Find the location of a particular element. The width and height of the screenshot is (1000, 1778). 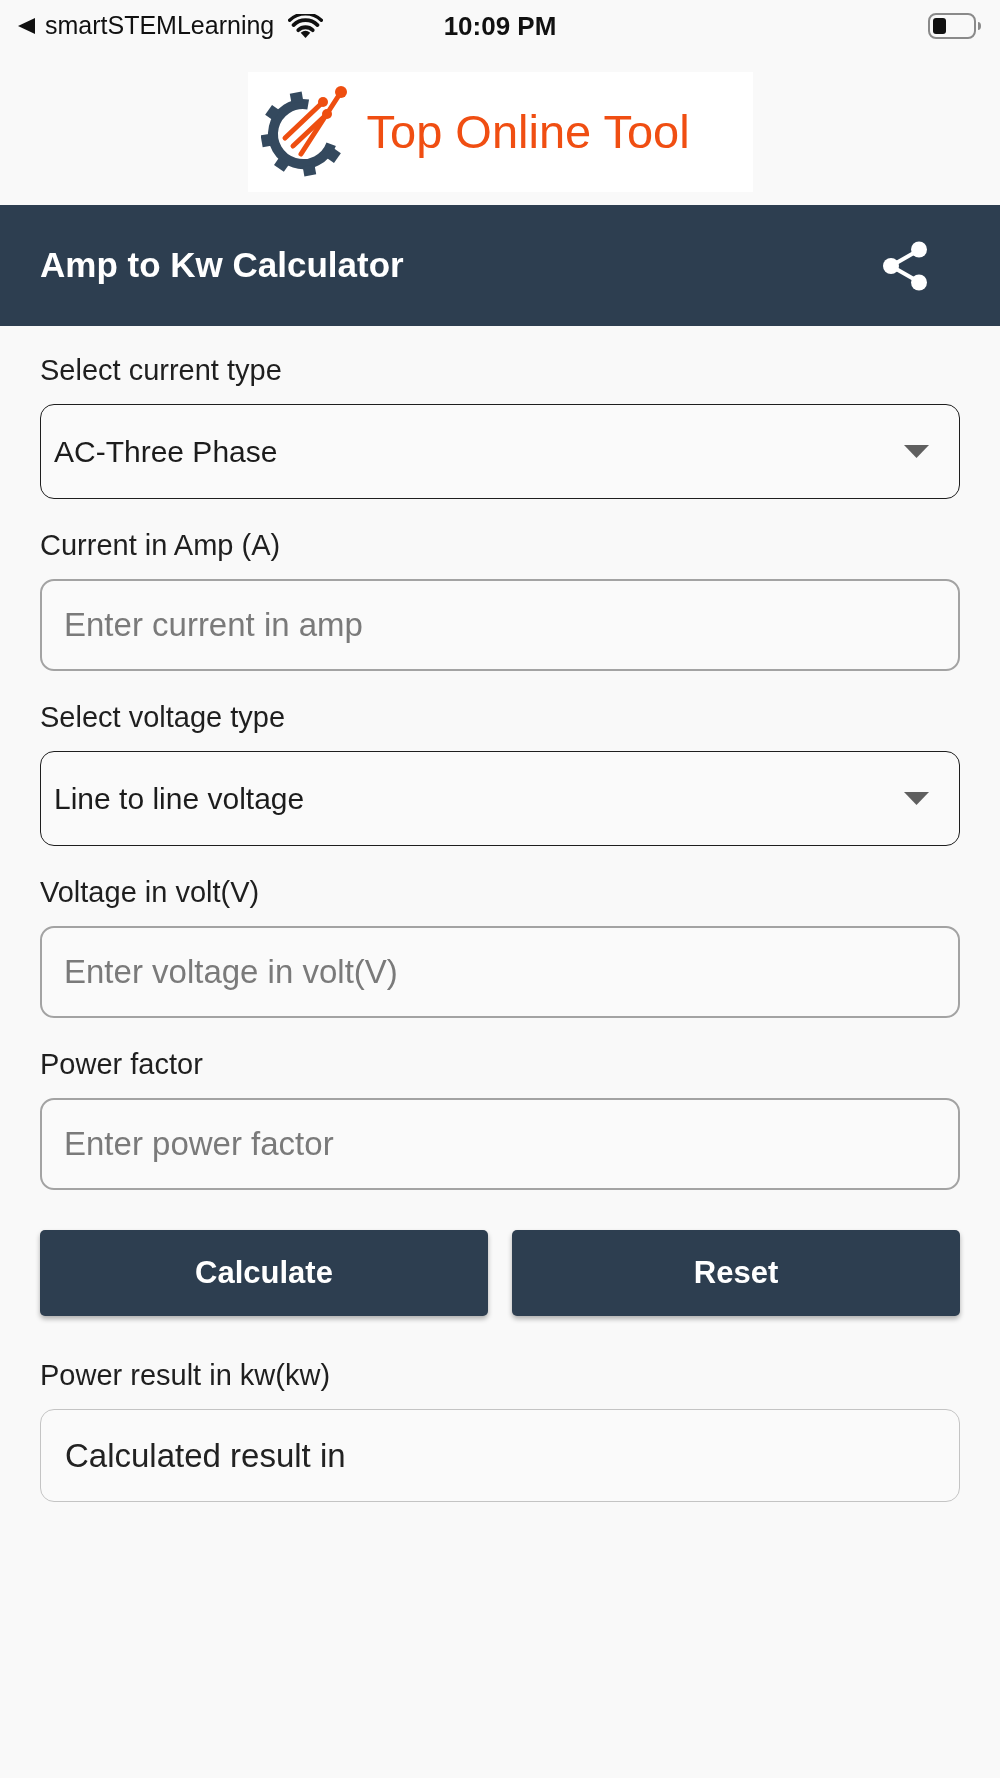

back-arrow-icon is located at coordinates (26, 26).